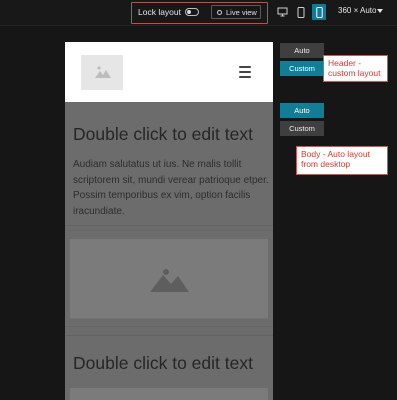  What do you see at coordinates (163, 134) in the screenshot?
I see `page-heading: Double click to edit text` at bounding box center [163, 134].